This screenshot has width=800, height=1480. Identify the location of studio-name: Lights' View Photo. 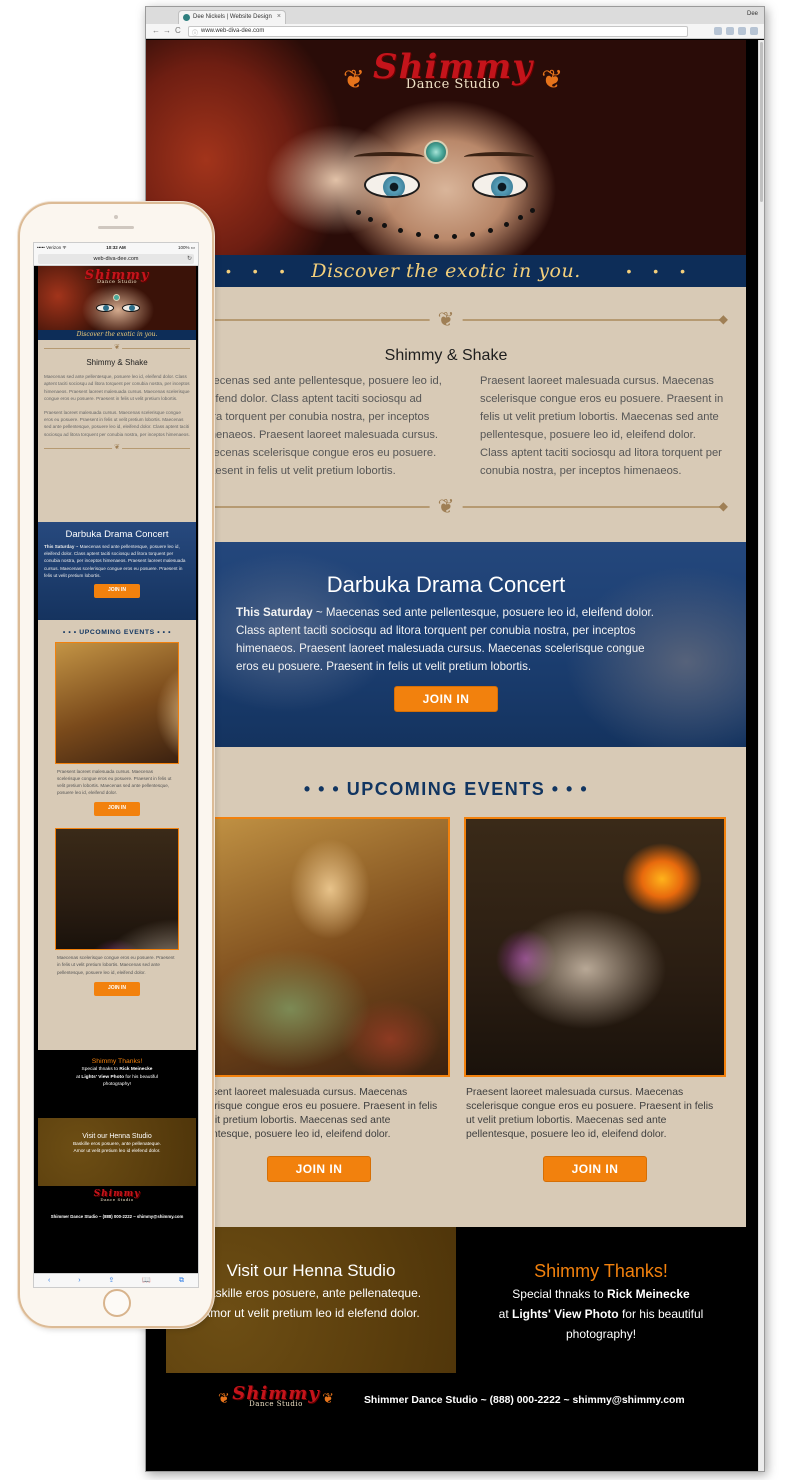
(565, 1314).